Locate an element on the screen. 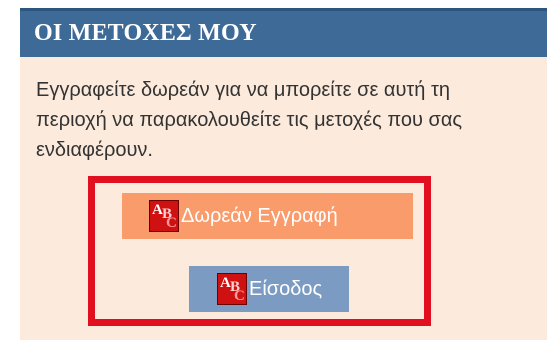 The height and width of the screenshot is (340, 547). panel-header: ΟΙ ΜΕΤΟΧΕΣ ΜΟΥ is located at coordinates (283, 32).